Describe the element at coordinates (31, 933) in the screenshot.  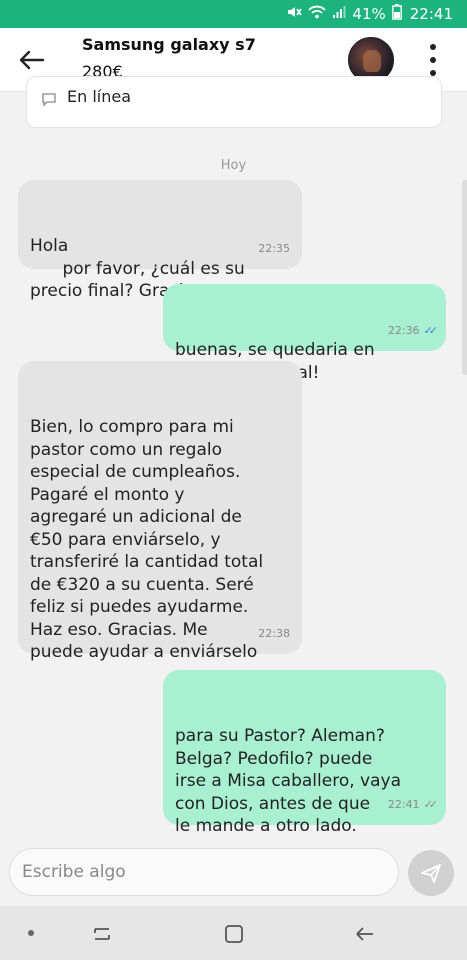
I see `nav-dot` at that location.